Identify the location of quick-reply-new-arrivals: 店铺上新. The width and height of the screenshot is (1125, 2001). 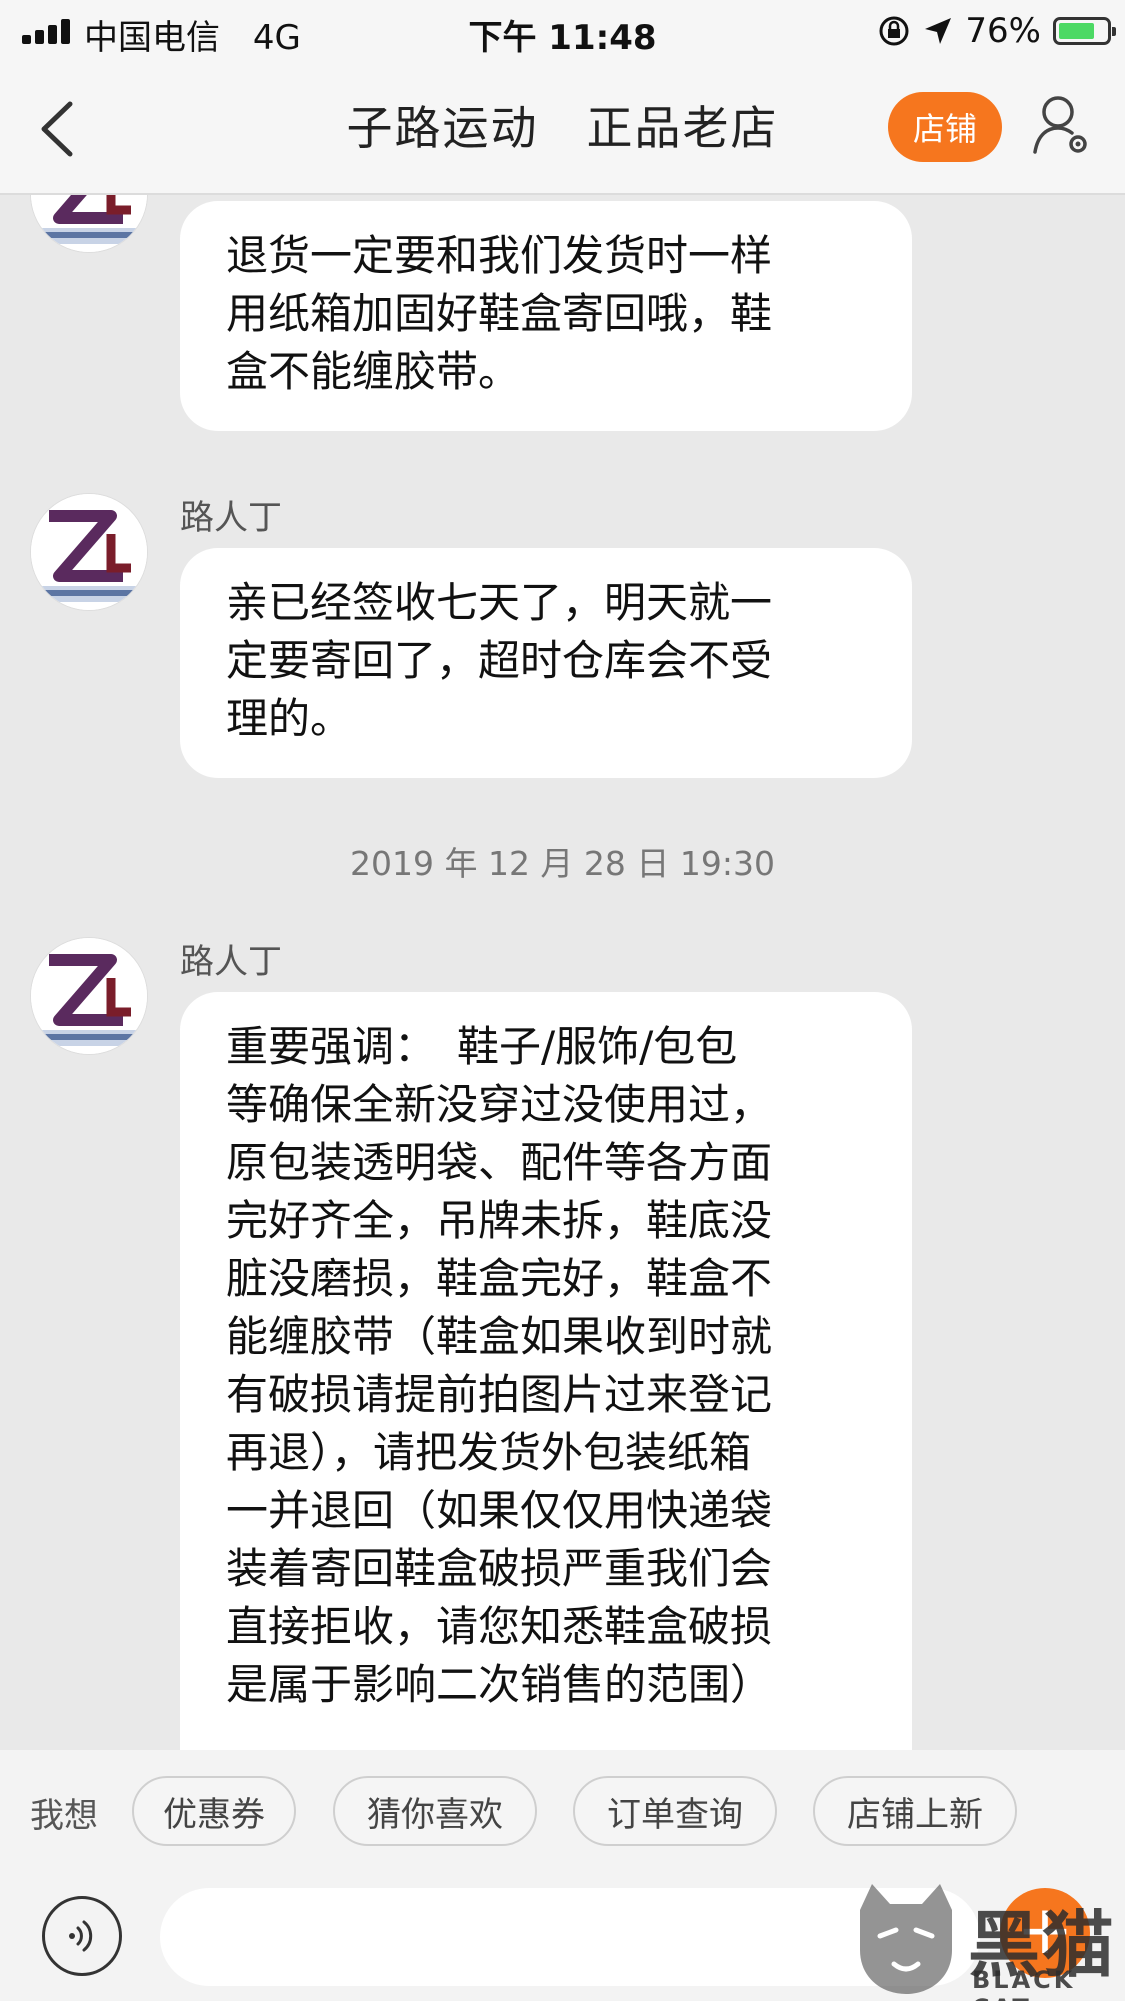
(915, 1811).